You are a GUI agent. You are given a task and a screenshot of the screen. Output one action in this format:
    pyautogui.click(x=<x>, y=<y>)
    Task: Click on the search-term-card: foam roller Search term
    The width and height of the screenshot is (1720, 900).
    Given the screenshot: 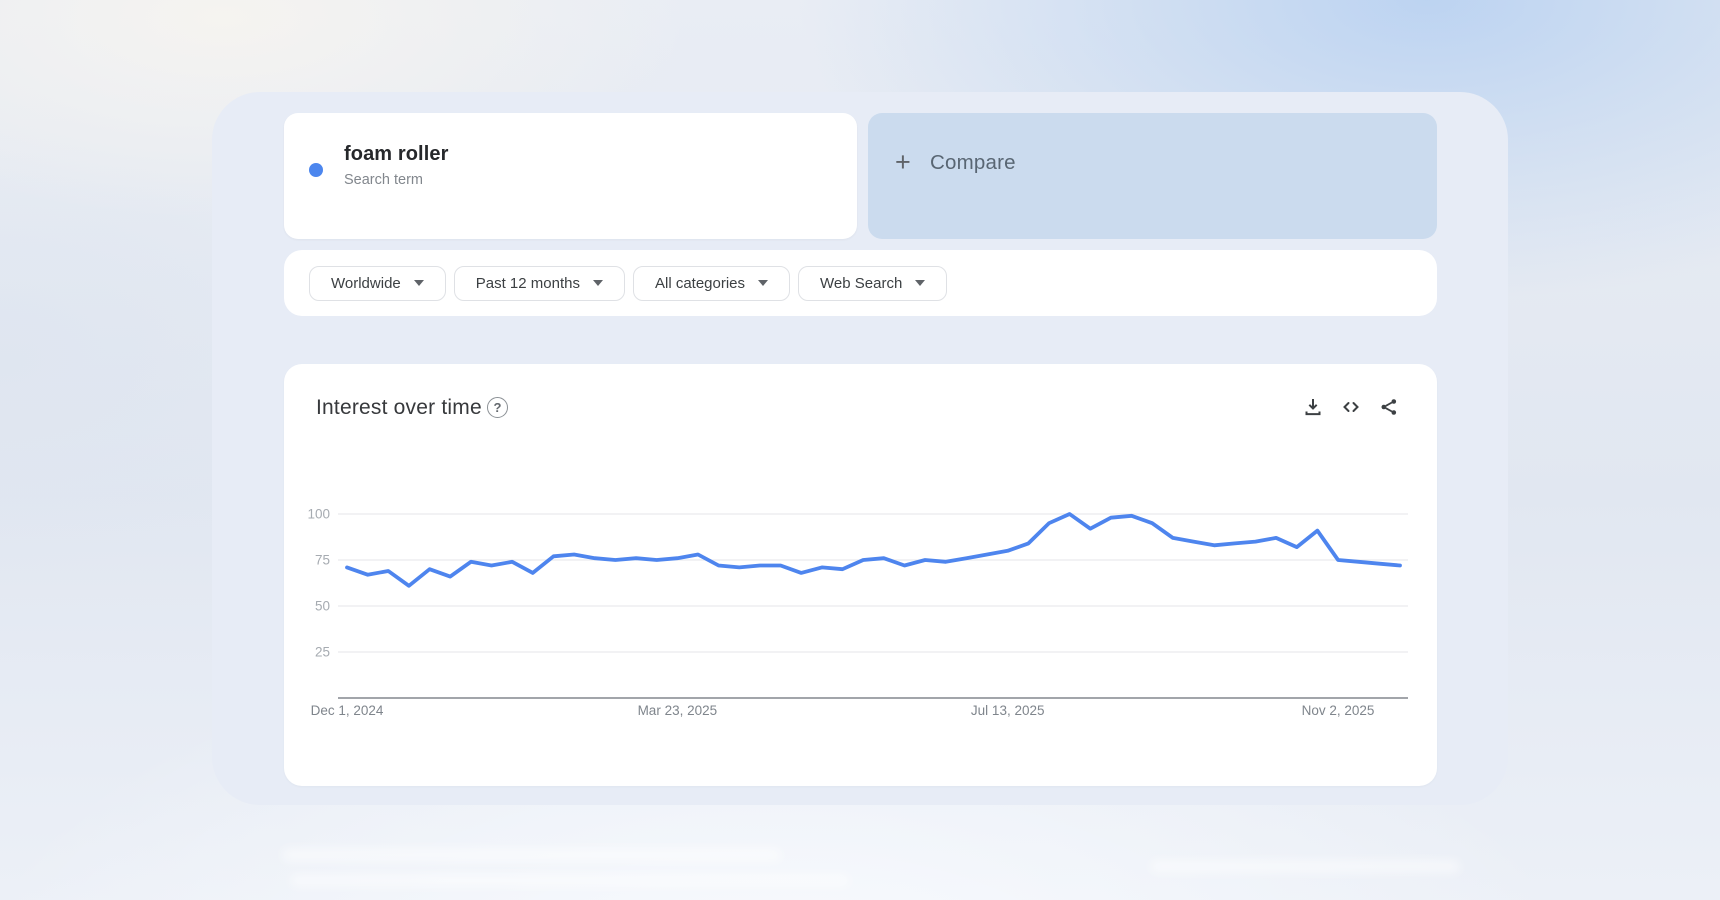 What is the action you would take?
    pyautogui.click(x=570, y=176)
    